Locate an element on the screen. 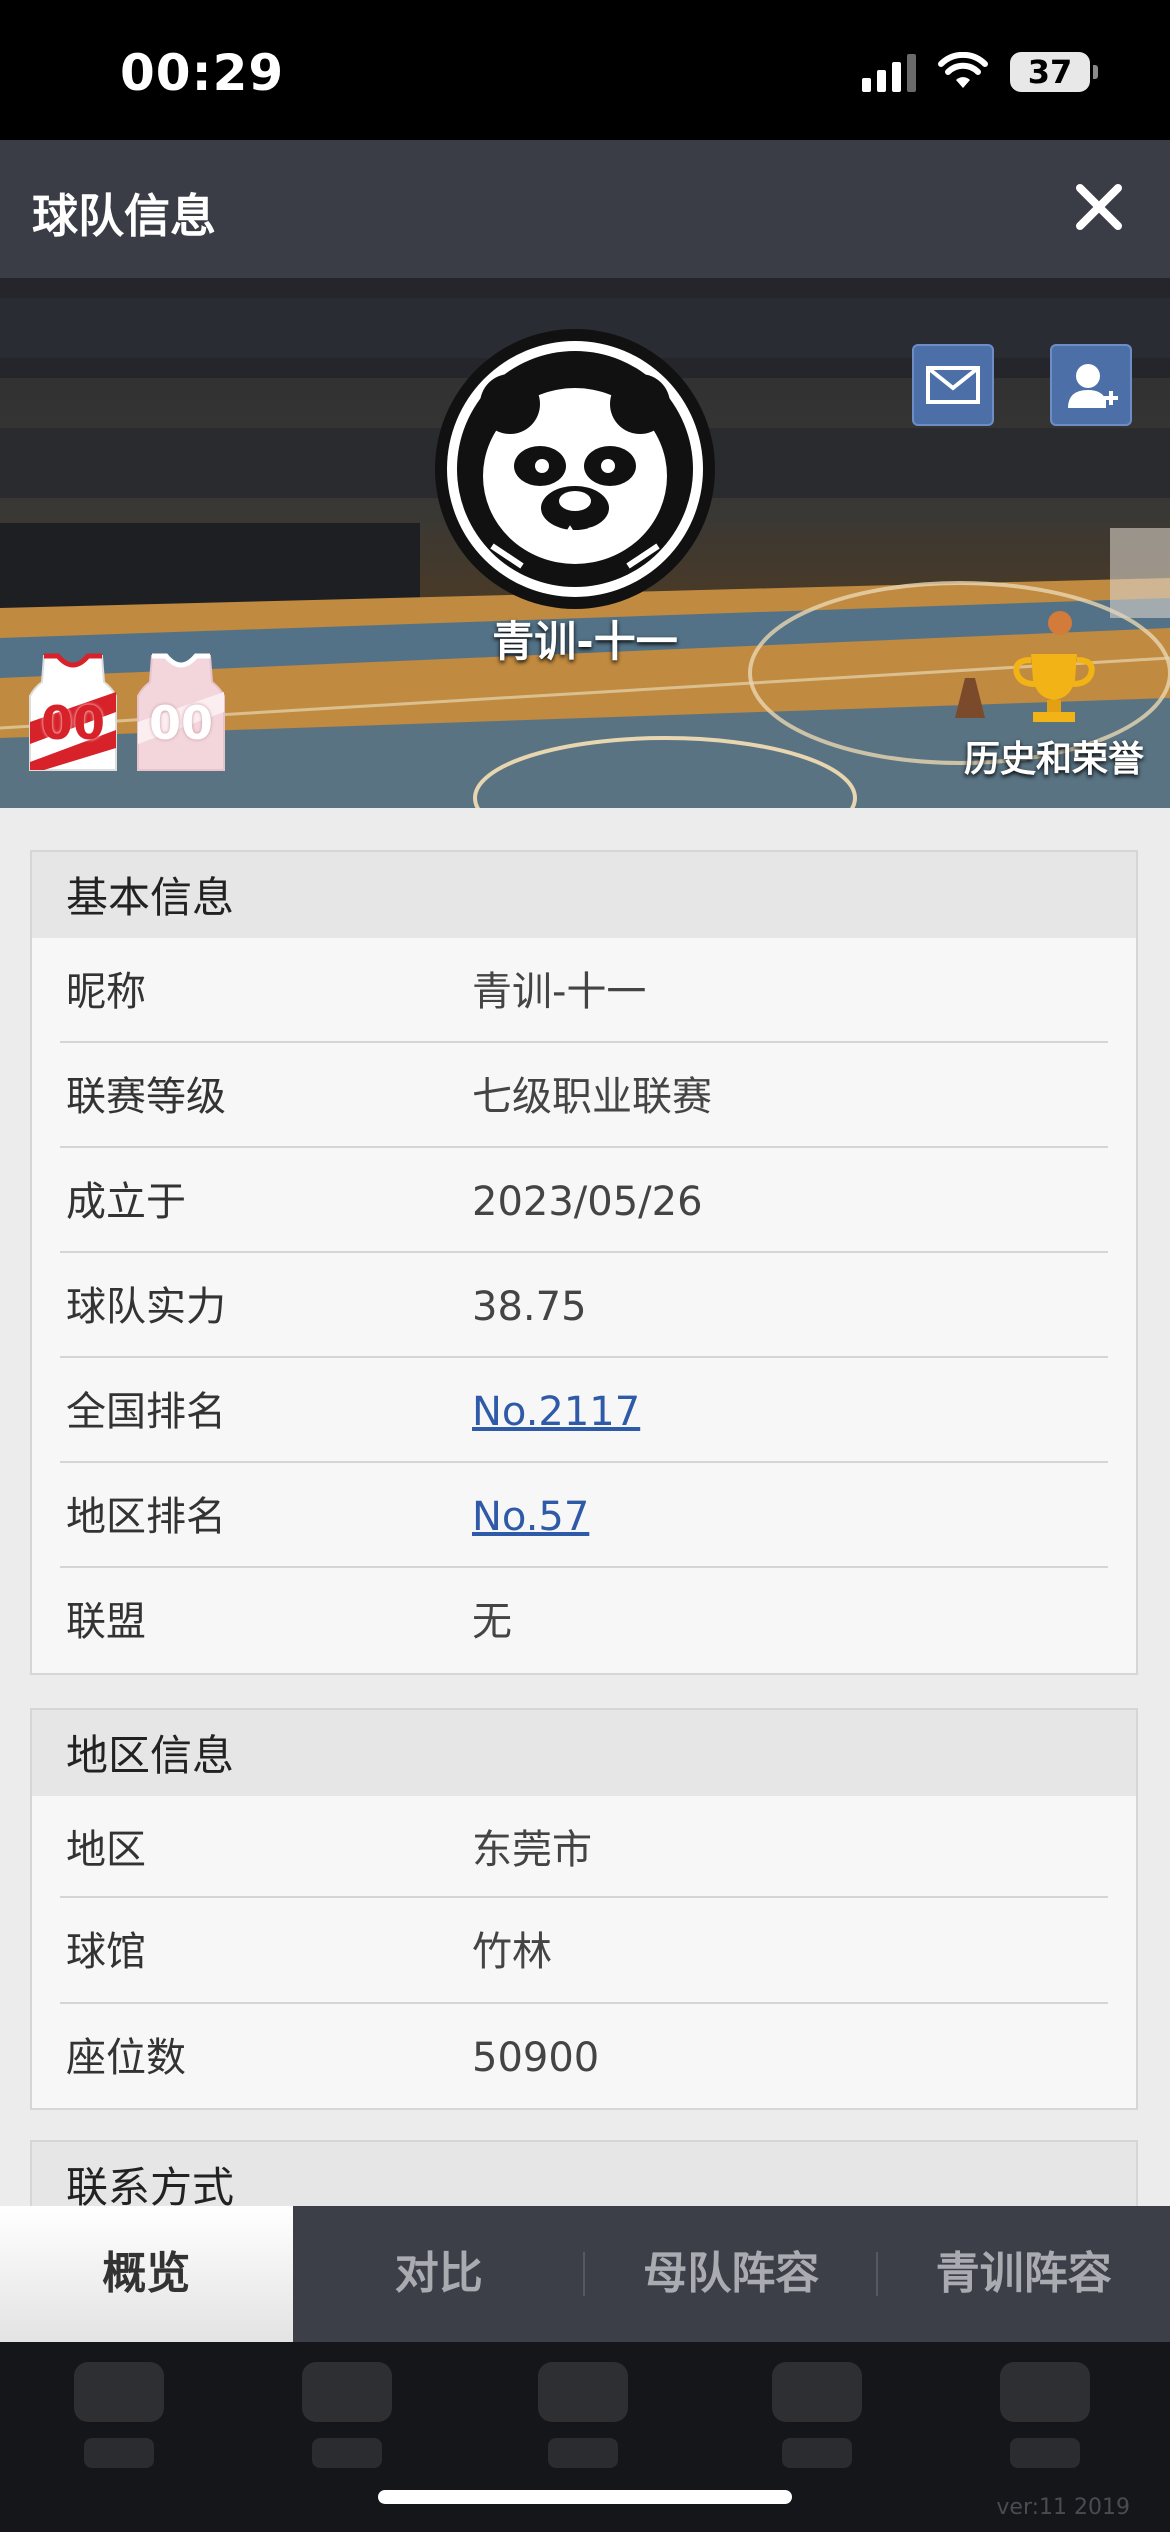 Image resolution: width=1170 pixels, height=2532 pixels. tab-bar: 概览 对比 母队阵容 青训阵容 is located at coordinates (585, 2274).